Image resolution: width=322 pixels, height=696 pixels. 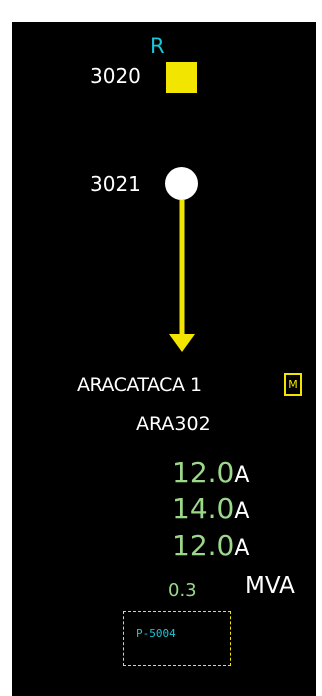 What do you see at coordinates (203, 508) in the screenshot?
I see `current-value: 14.0` at bounding box center [203, 508].